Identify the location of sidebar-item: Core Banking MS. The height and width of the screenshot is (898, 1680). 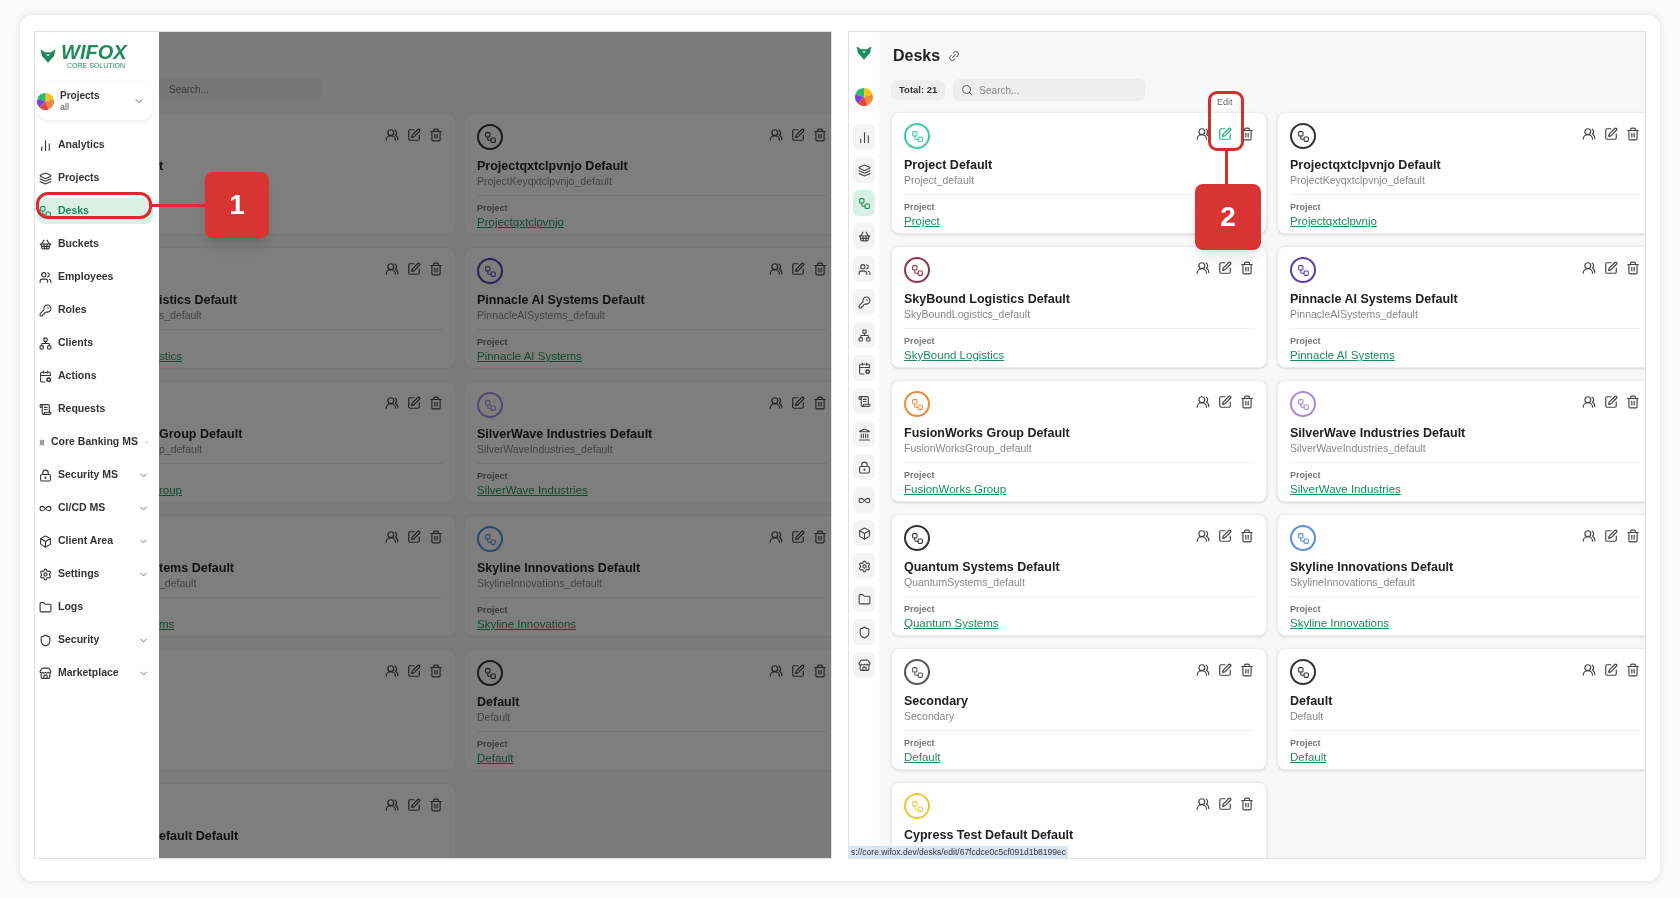
(95, 442).